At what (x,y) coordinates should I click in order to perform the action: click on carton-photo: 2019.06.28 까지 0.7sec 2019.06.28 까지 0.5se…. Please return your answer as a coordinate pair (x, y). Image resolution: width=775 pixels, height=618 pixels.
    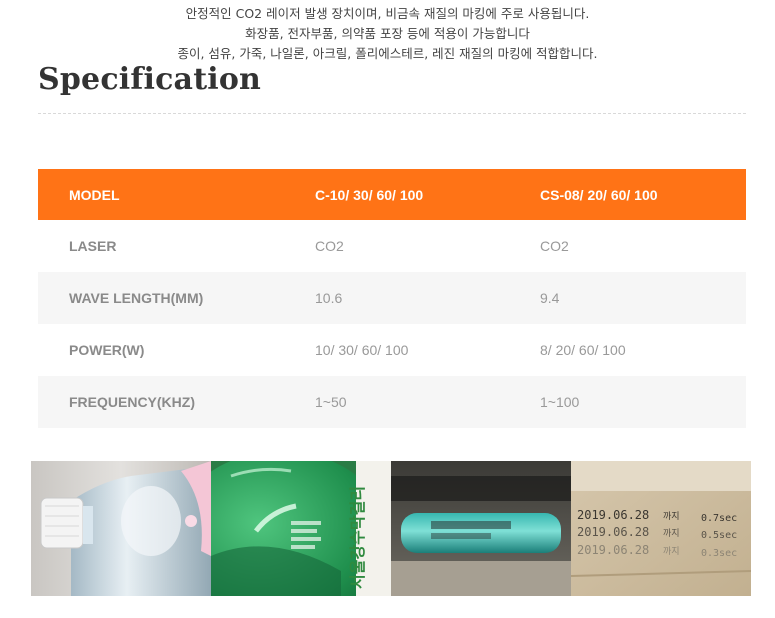
    Looking at the image, I should click on (661, 528).